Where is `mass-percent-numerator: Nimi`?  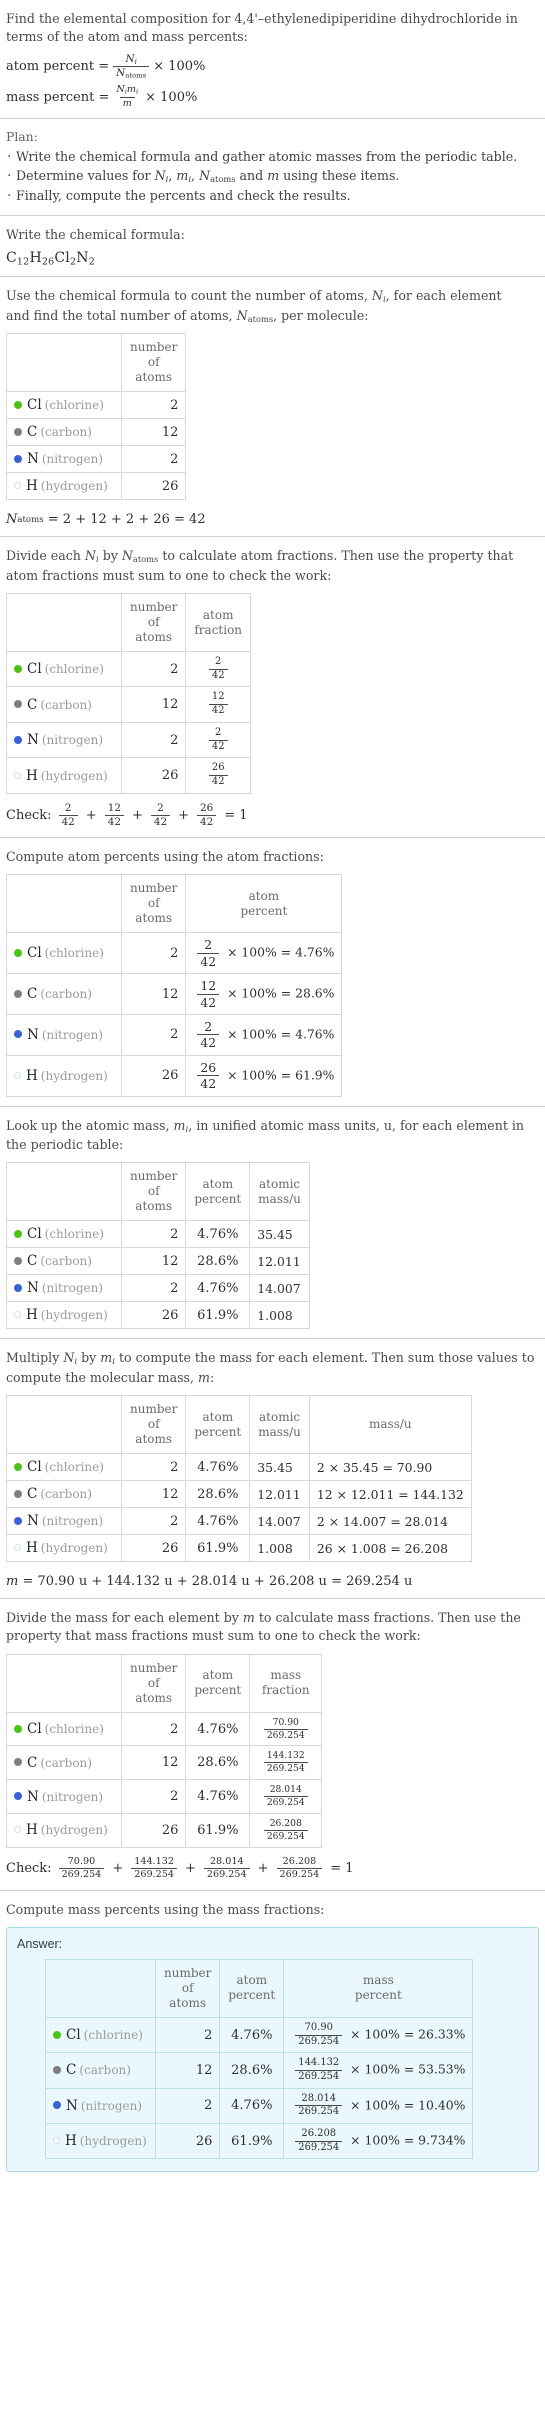 mass-percent-numerator: Nimi is located at coordinates (127, 90).